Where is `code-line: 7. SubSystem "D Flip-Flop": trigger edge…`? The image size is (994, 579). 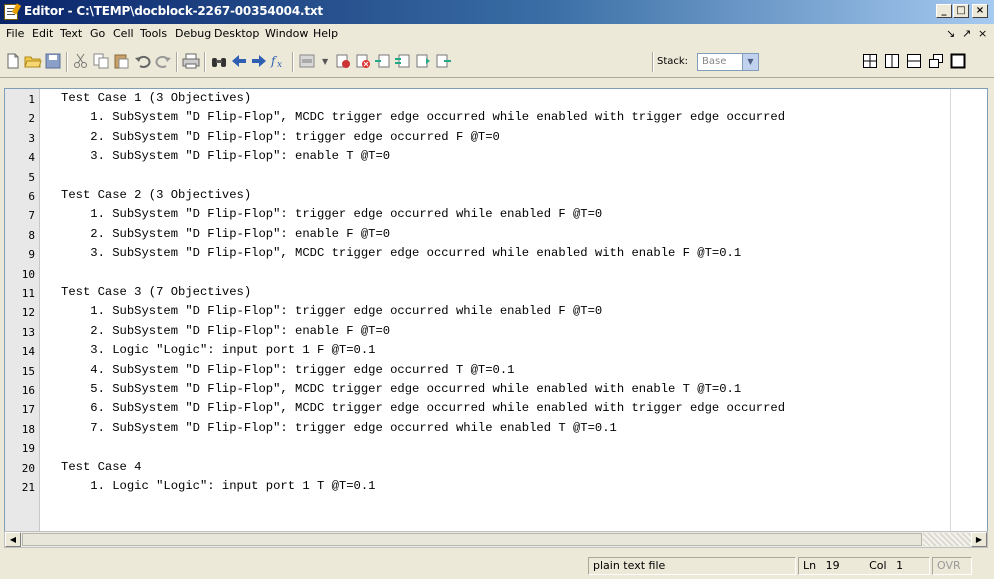 code-line: 7. SubSystem "D Flip-Flop": trigger edge… is located at coordinates (339, 428).